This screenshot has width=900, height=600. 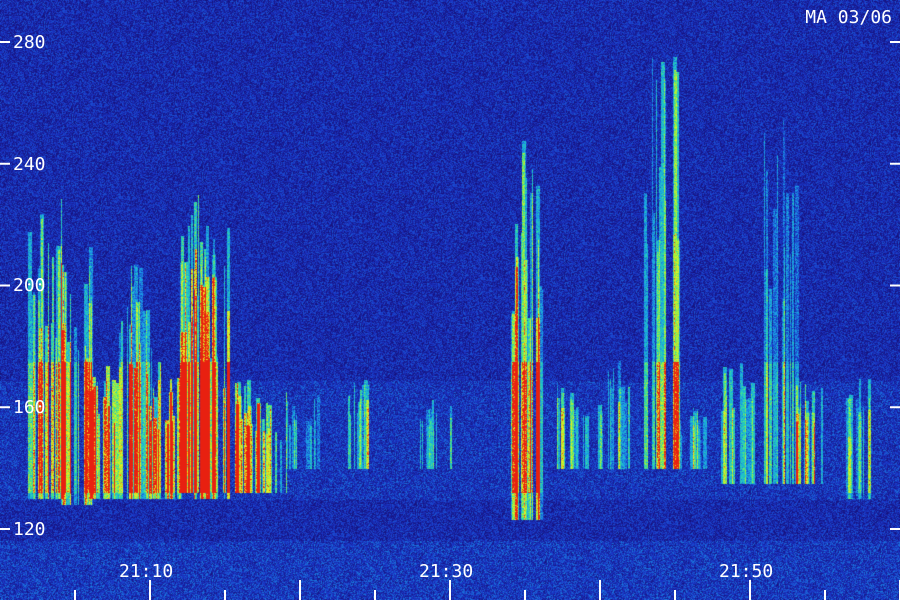 What do you see at coordinates (29, 285) in the screenshot?
I see `y-tick-label: 200` at bounding box center [29, 285].